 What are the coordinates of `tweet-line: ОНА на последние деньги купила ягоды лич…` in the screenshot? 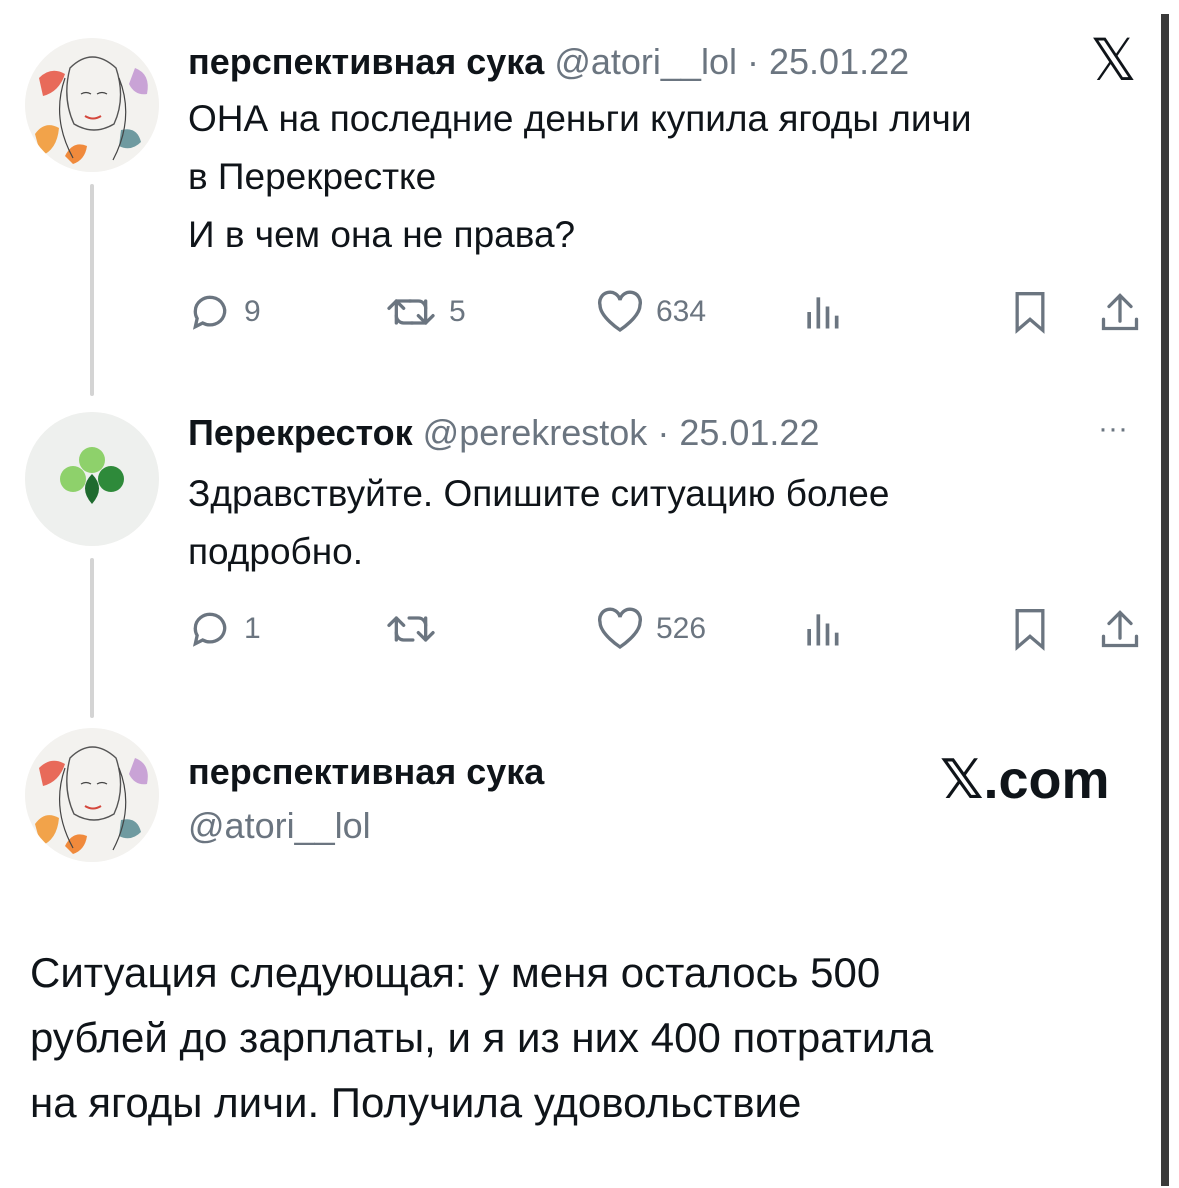 It's located at (580, 118).